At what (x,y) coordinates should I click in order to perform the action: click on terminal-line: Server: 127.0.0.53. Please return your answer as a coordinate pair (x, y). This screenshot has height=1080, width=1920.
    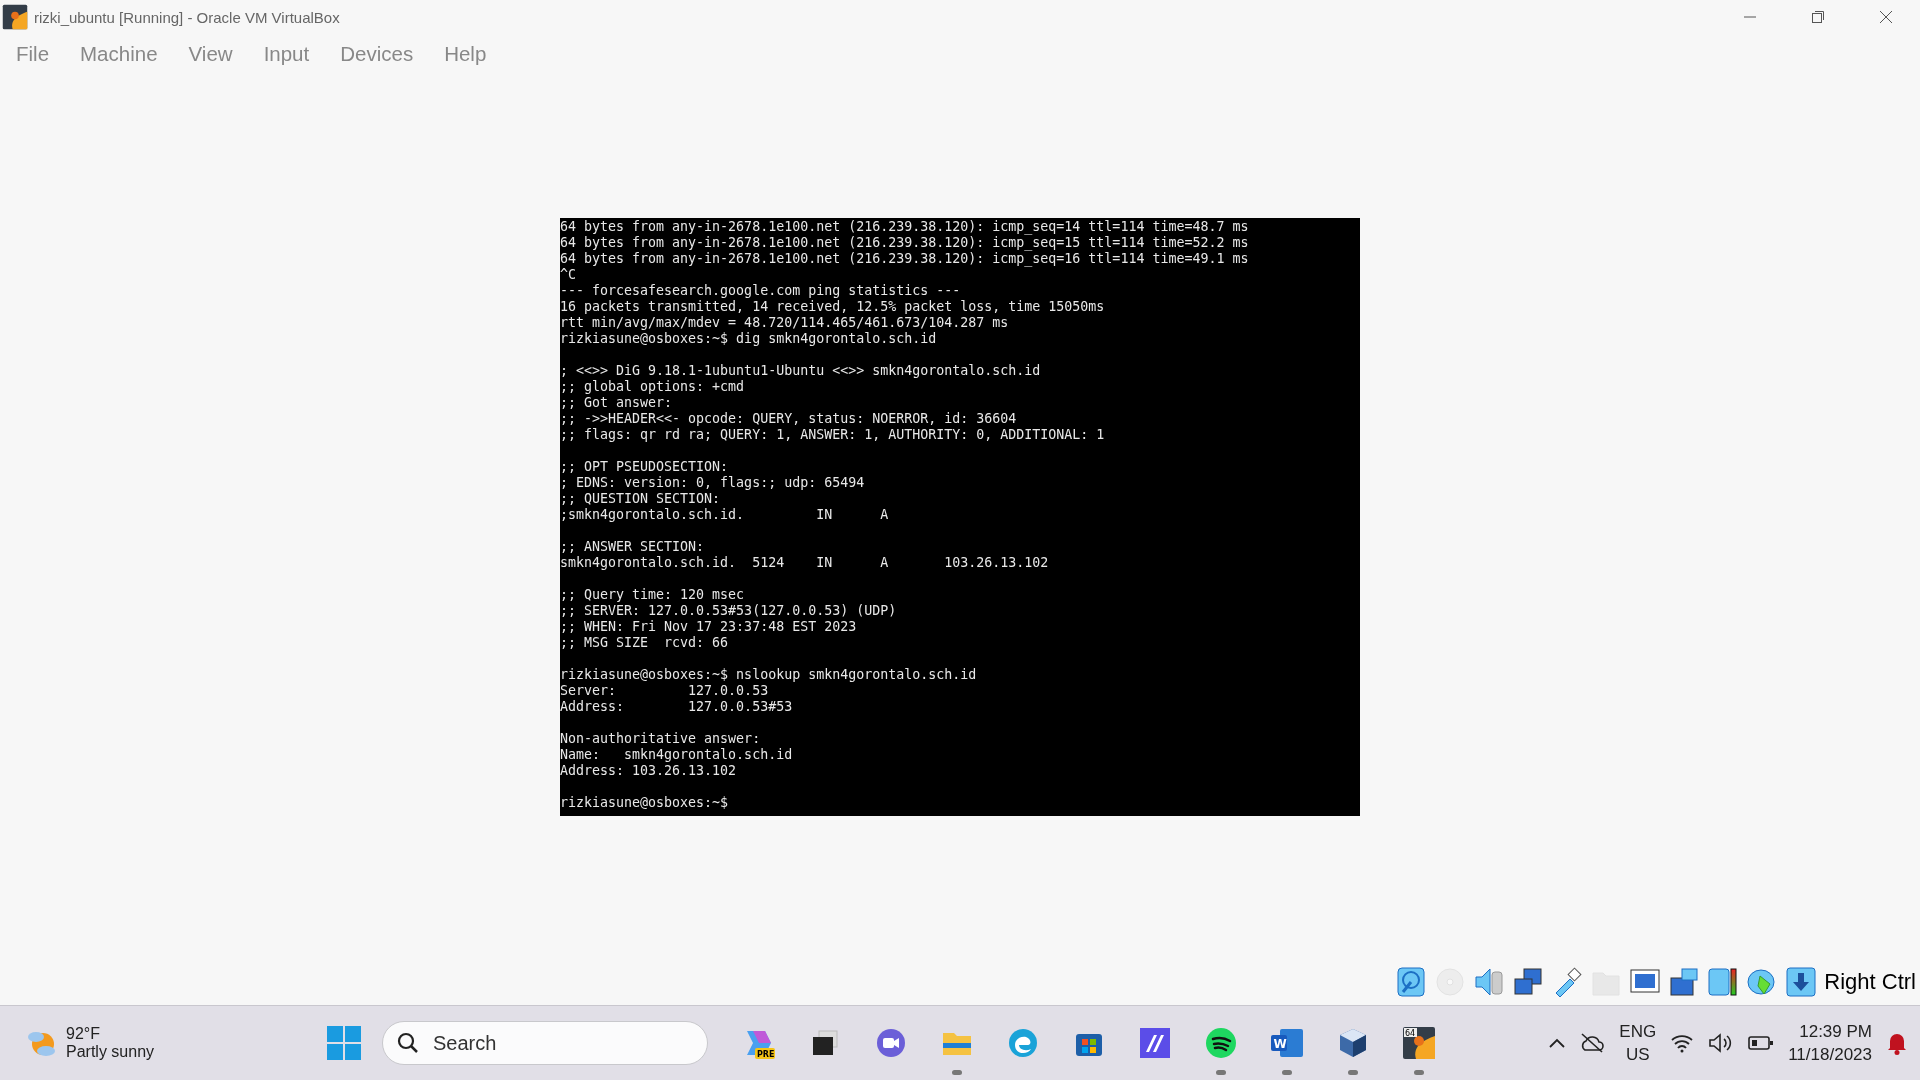
    Looking at the image, I should click on (665, 690).